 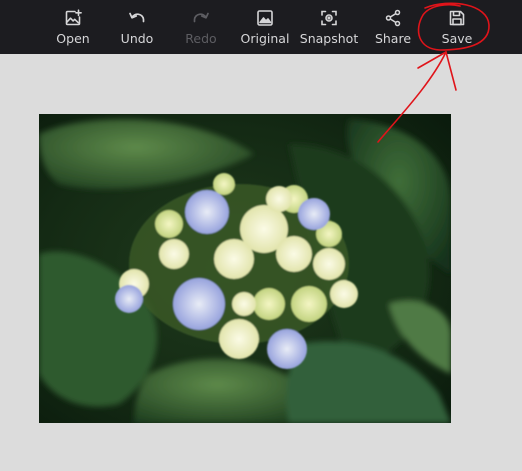 What do you see at coordinates (137, 17) in the screenshot?
I see `undo-icon` at bounding box center [137, 17].